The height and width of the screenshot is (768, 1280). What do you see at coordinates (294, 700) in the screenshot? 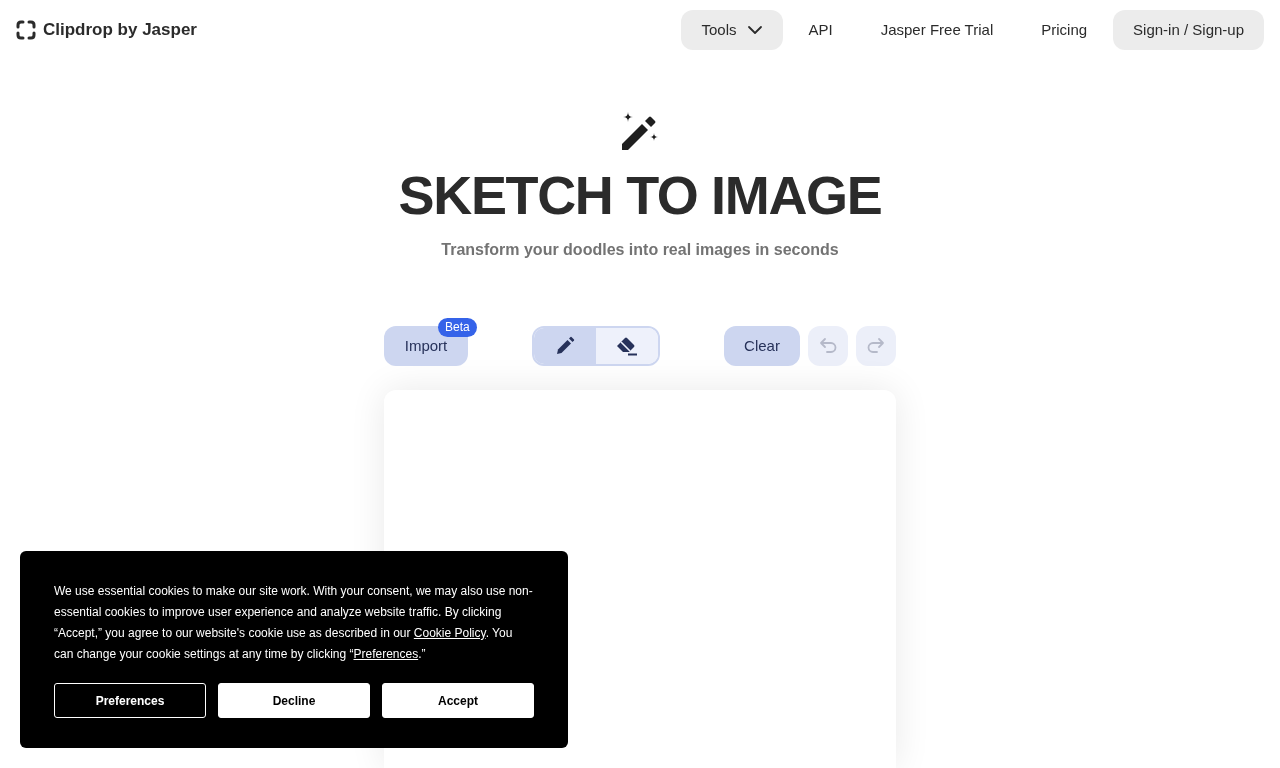
I see `cookie-button: Decline` at bounding box center [294, 700].